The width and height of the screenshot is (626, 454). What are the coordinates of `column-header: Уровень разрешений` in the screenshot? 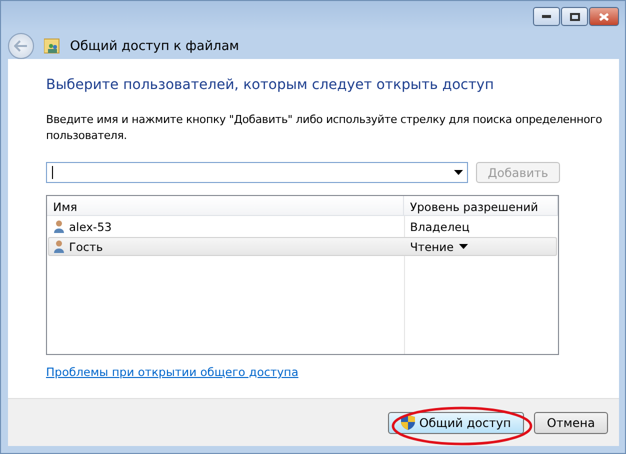 It's located at (481, 205).